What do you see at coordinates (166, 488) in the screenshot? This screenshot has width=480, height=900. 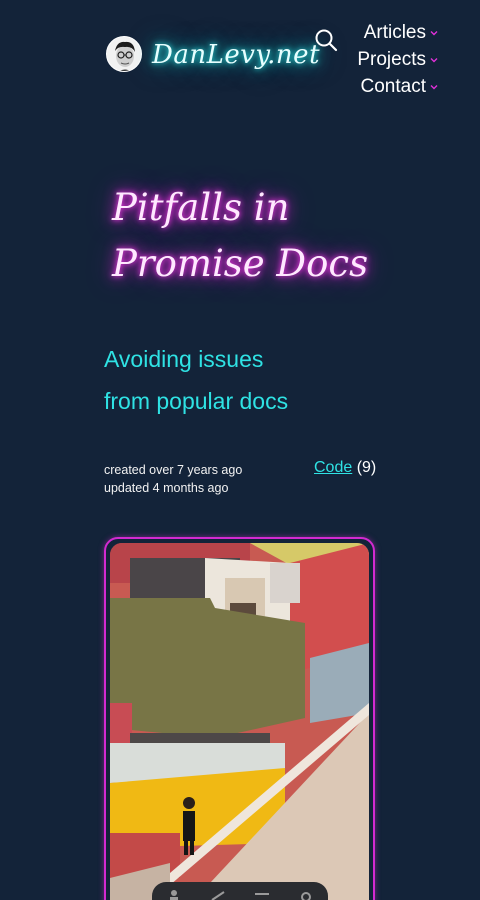 I see `updated-date: updated 4 months ago` at bounding box center [166, 488].